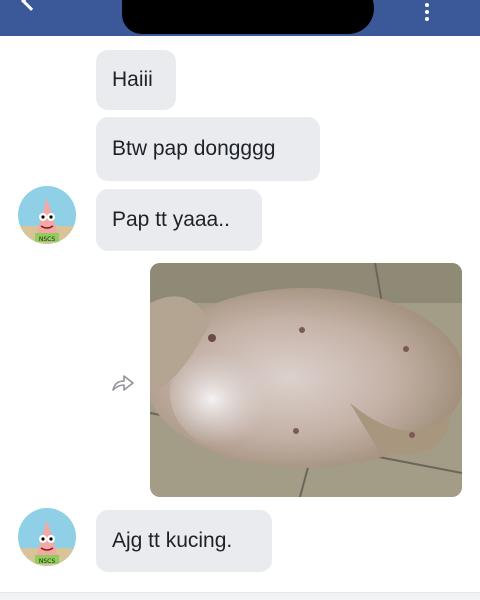 The height and width of the screenshot is (600, 480). I want to click on message-bubble: Haiii, so click(136, 80).